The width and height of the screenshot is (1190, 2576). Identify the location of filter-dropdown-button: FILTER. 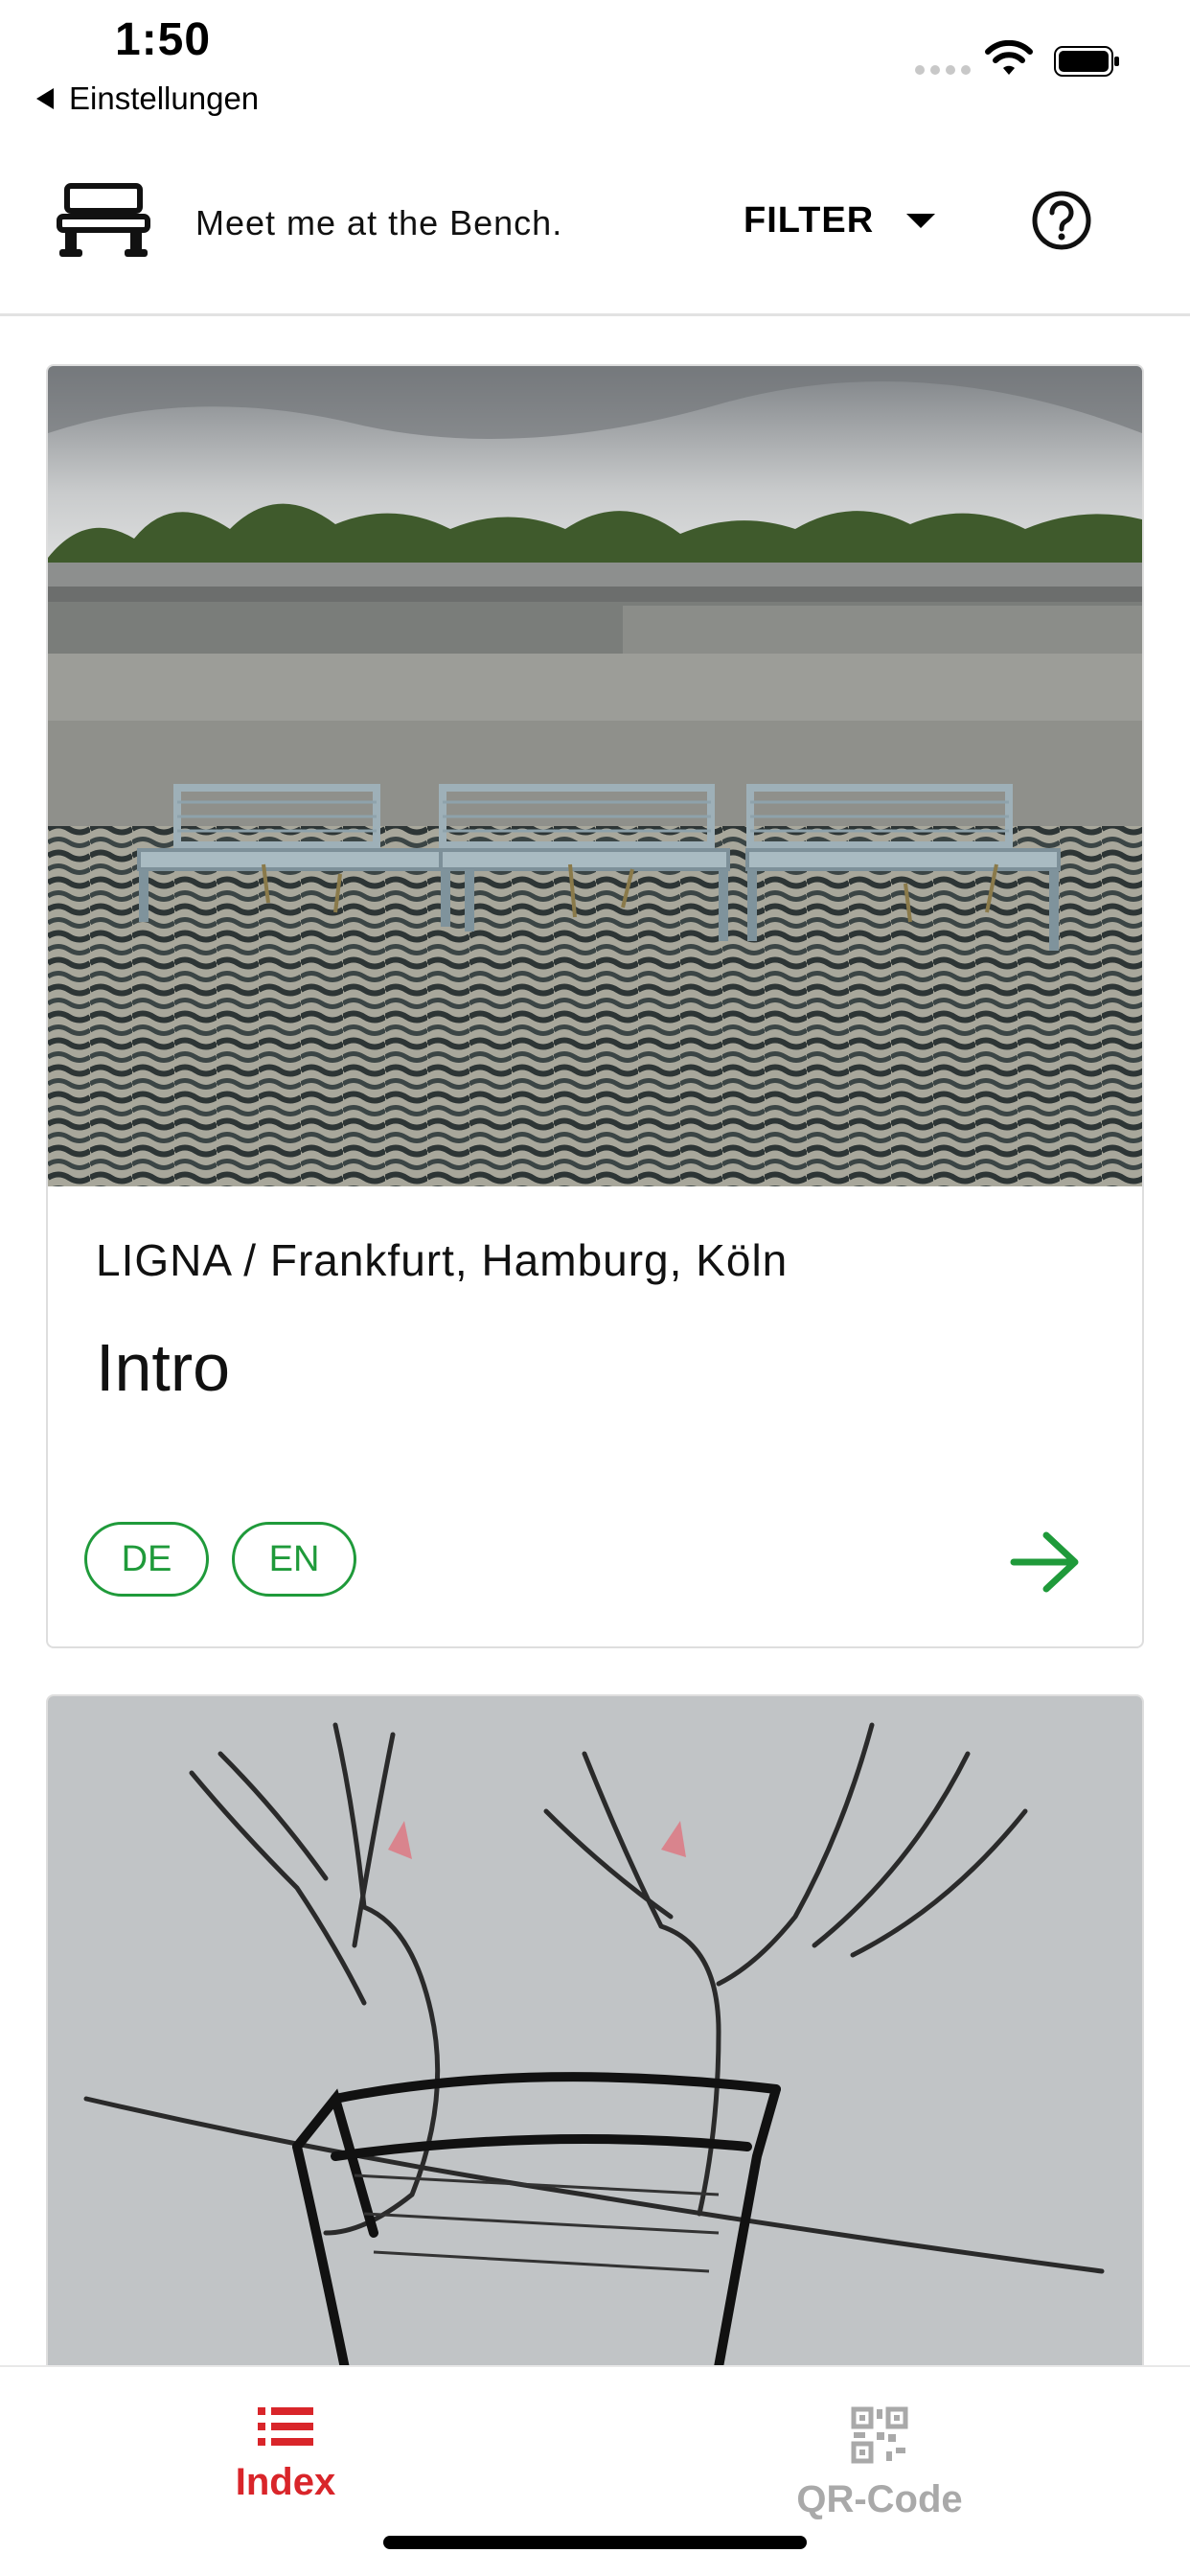
(840, 220).